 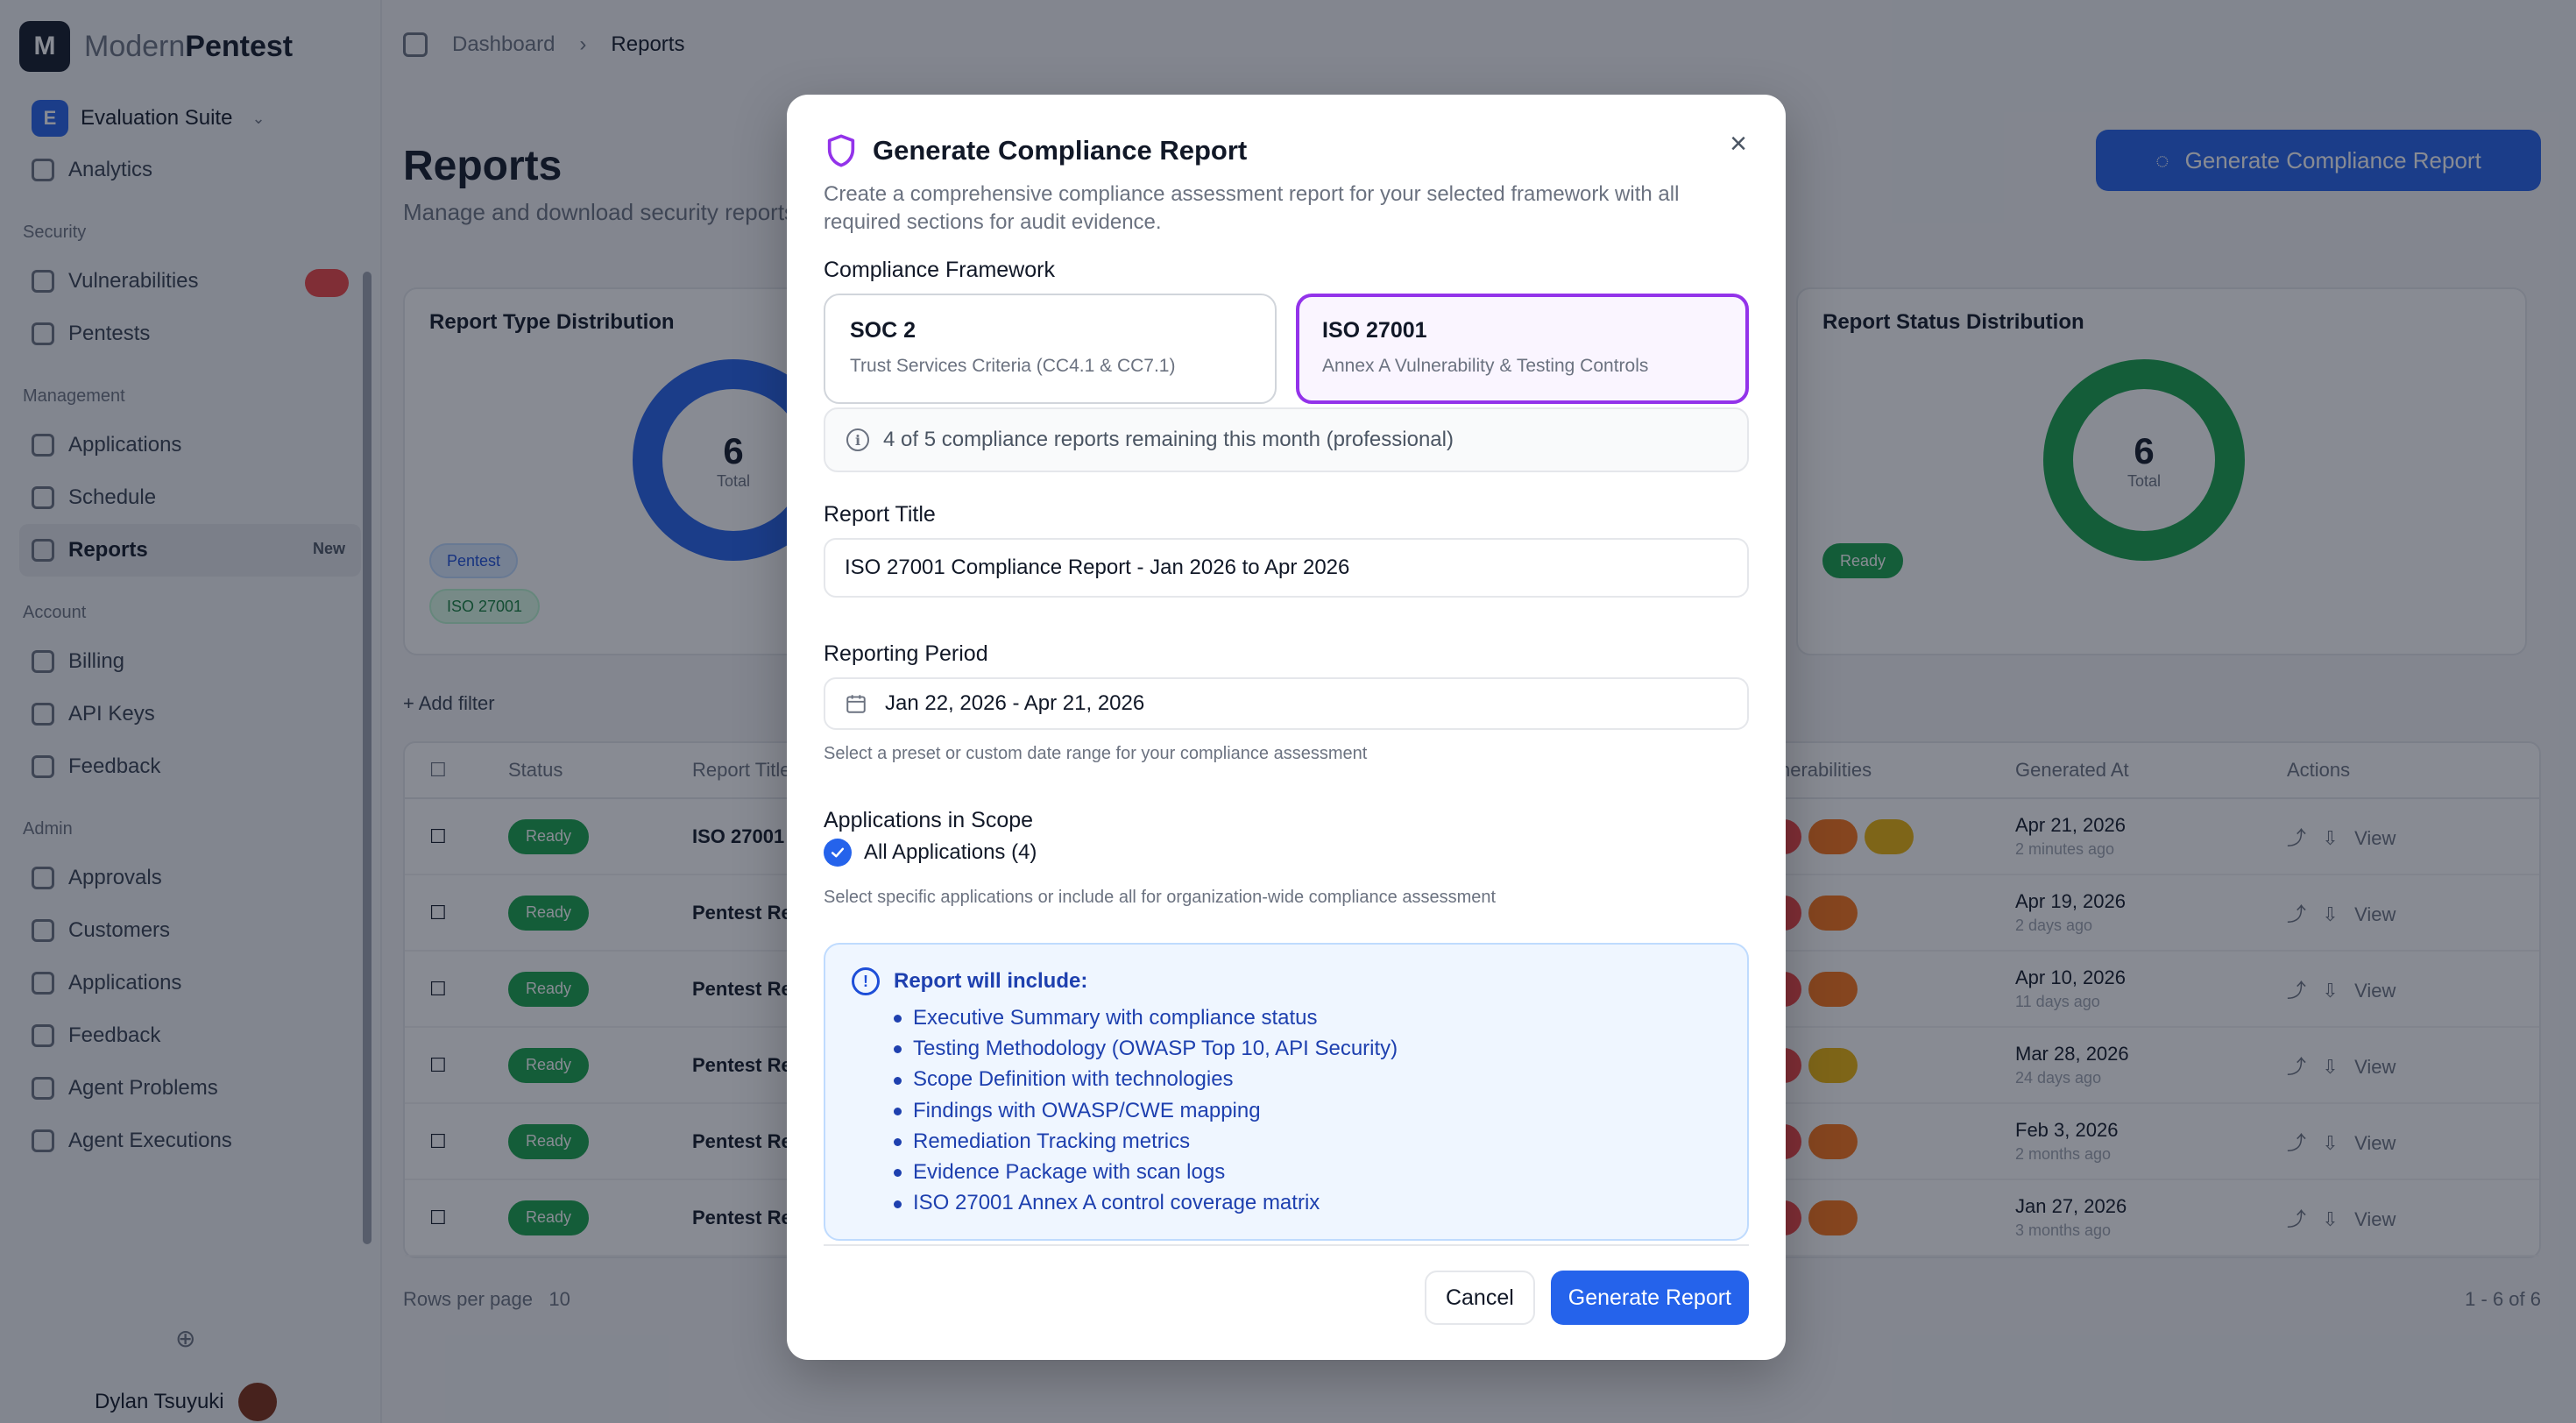 I want to click on check-icon, so click(x=838, y=852).